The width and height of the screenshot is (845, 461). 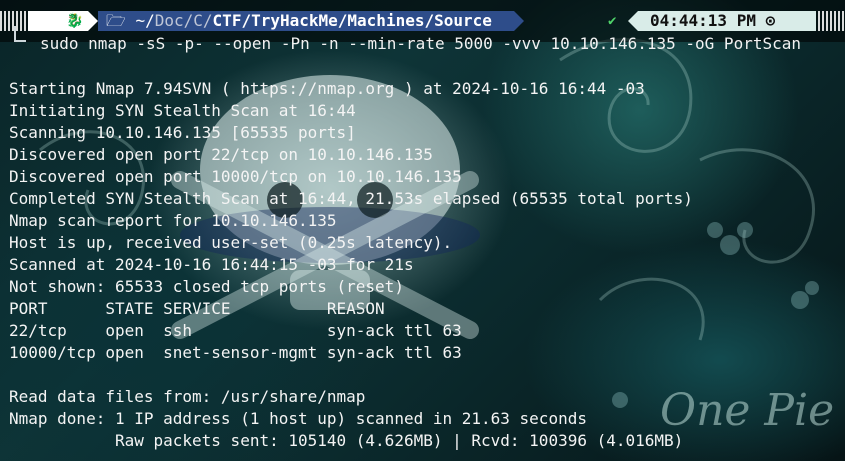 I want to click on output-line: Scanning 10.10.146.135 [65535 ports], so click(x=182, y=132).